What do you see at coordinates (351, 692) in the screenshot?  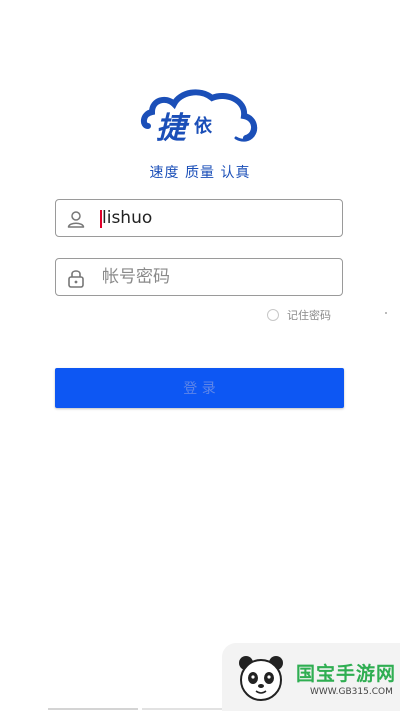 I see `watermark-url: WWW.GB315.COM` at bounding box center [351, 692].